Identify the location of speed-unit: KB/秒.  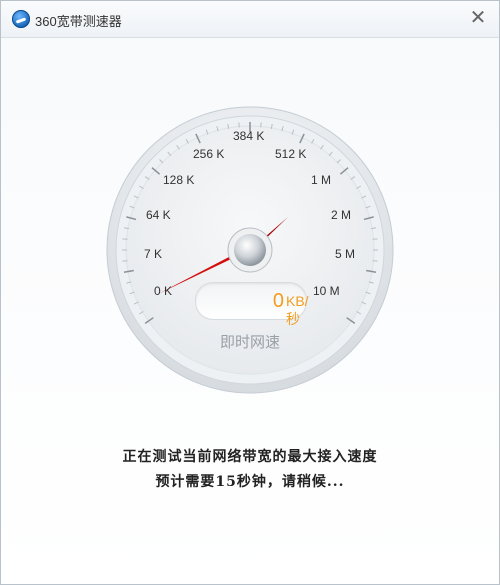
(297, 310).